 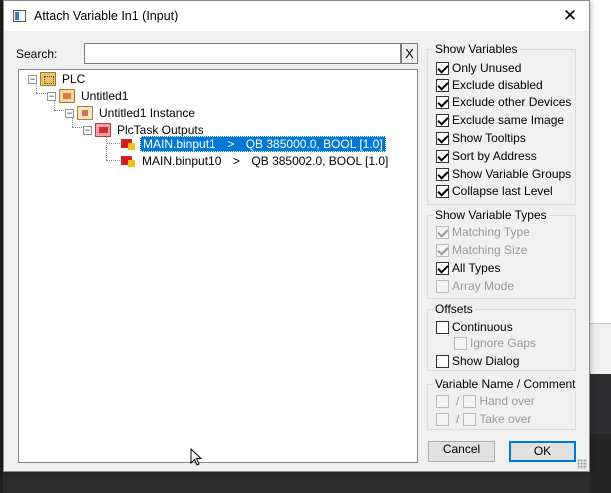 I want to click on close-icon: ✕, so click(x=570, y=16).